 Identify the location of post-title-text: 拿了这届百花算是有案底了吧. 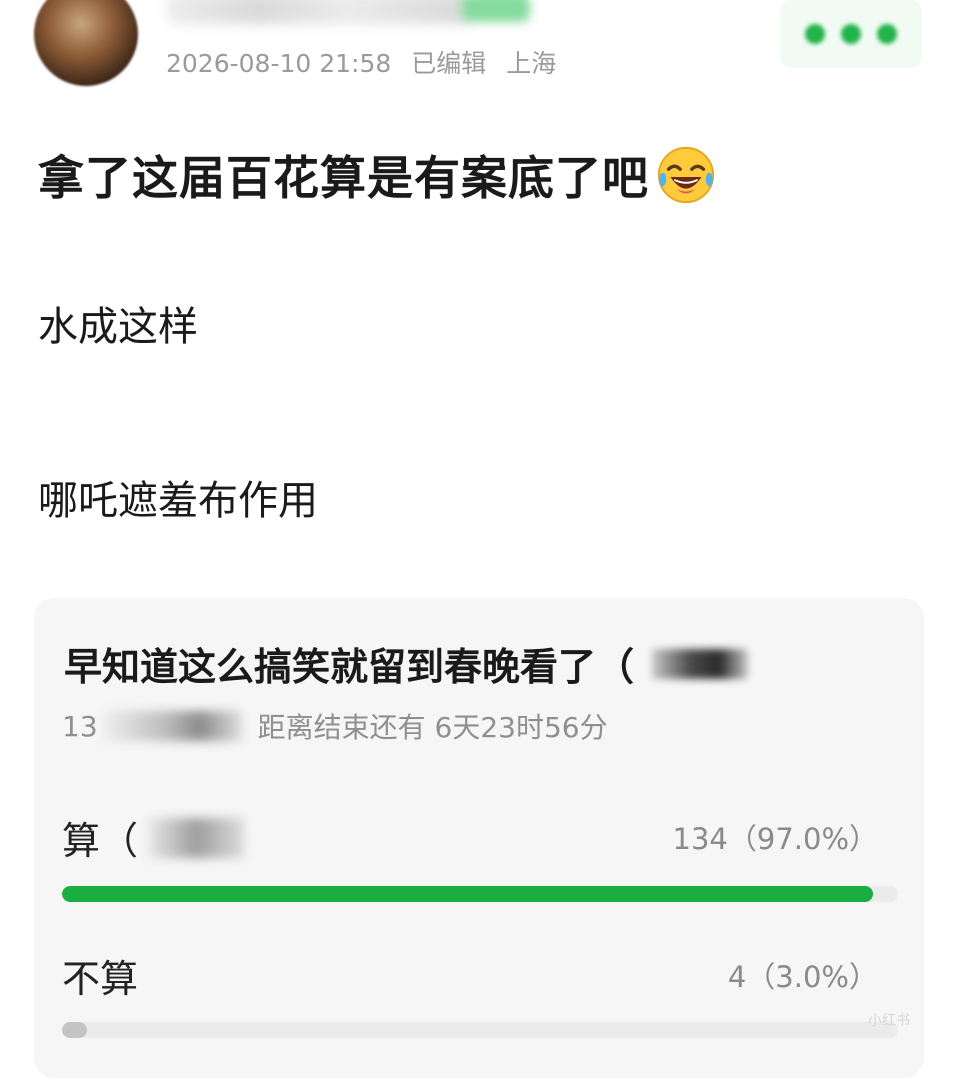
(343, 178).